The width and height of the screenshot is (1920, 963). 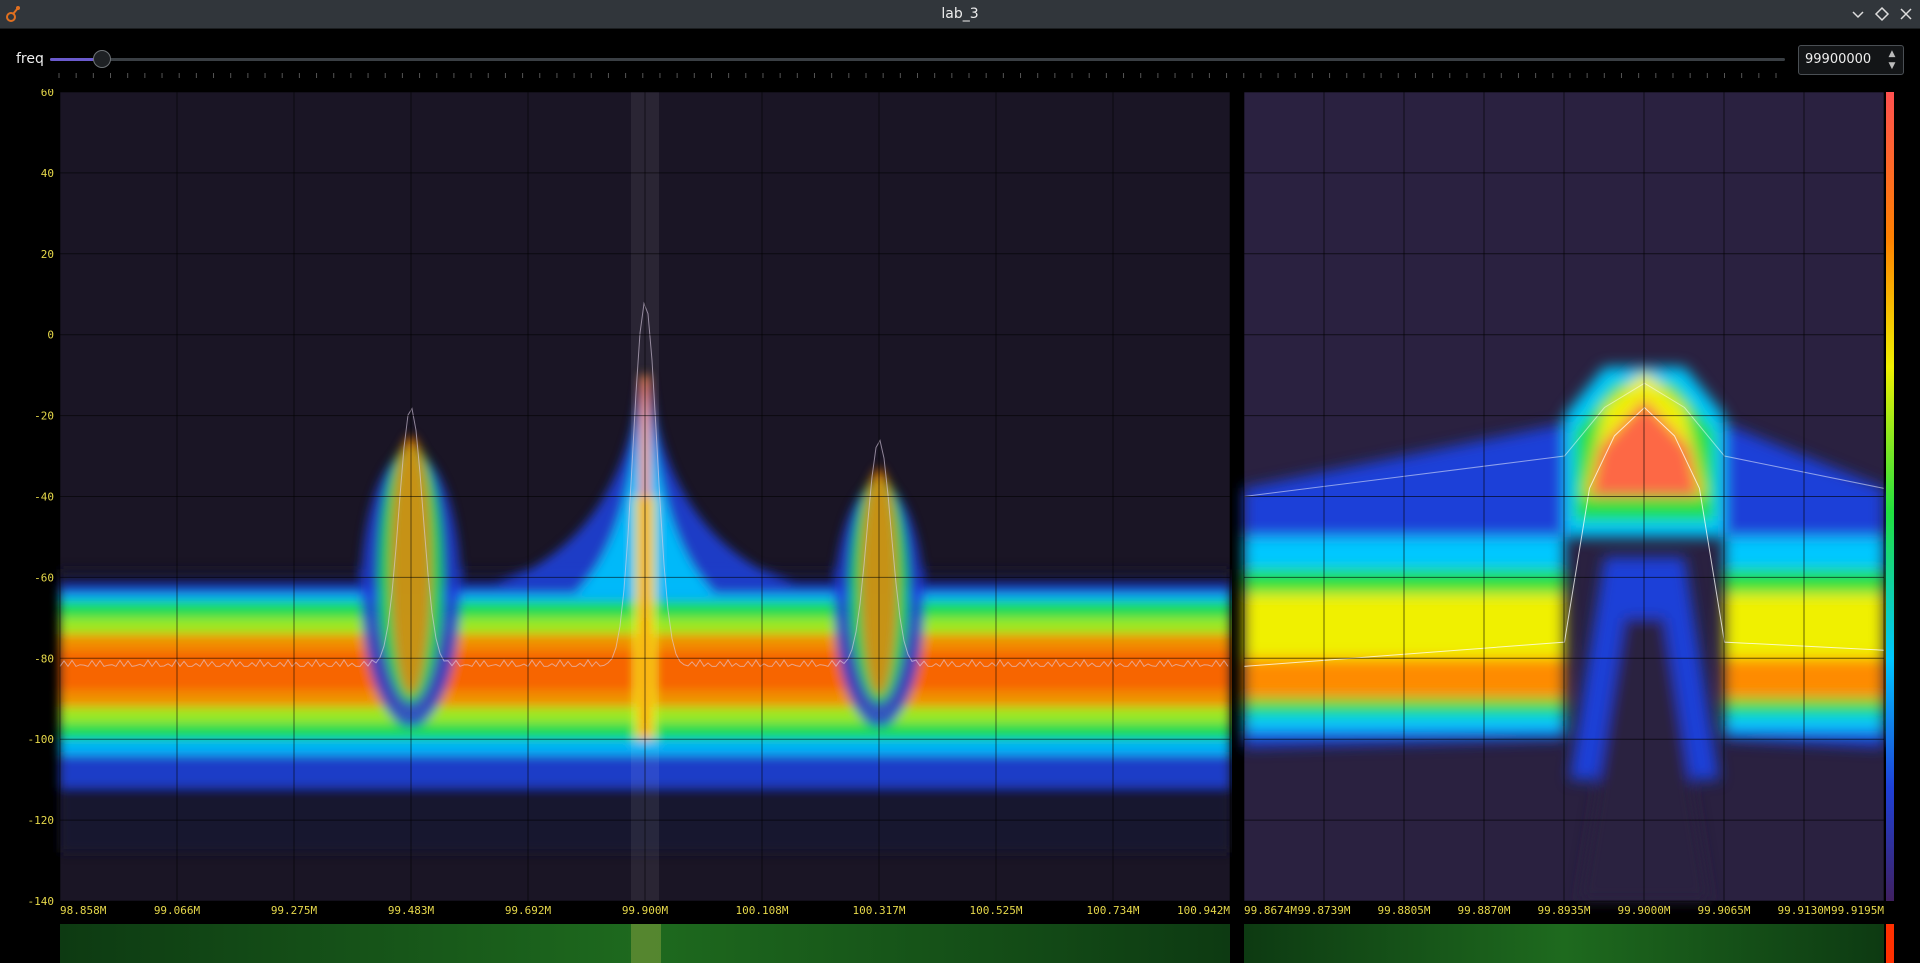 I want to click on chevron-down-icon, so click(x=1858, y=15).